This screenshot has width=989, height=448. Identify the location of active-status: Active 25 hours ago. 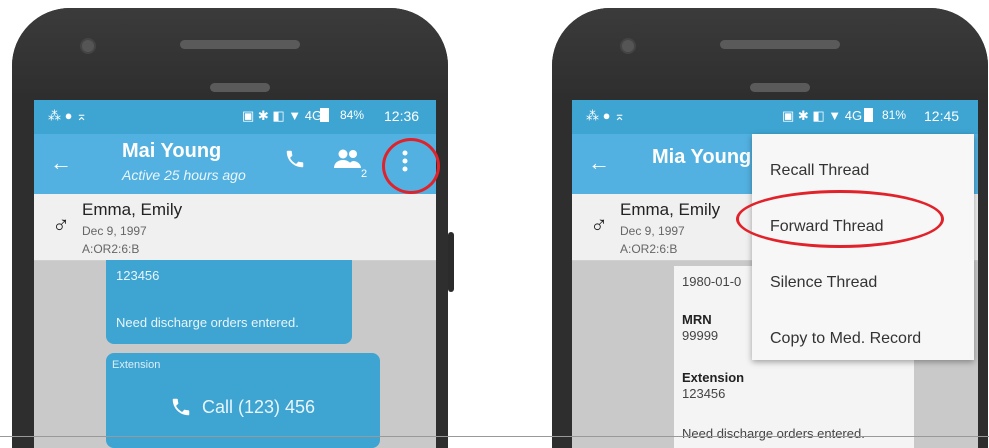
(184, 175).